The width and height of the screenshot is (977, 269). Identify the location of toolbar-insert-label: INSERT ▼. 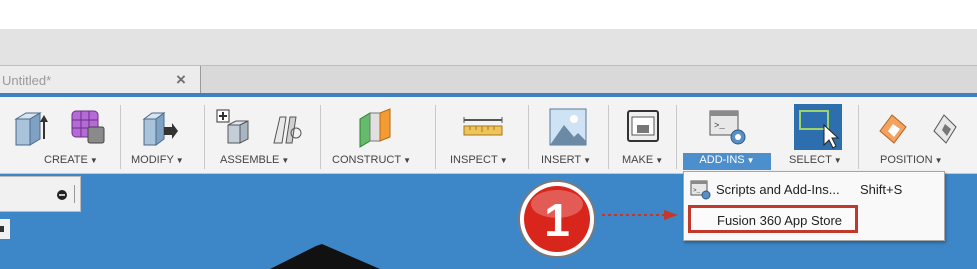
(566, 160).